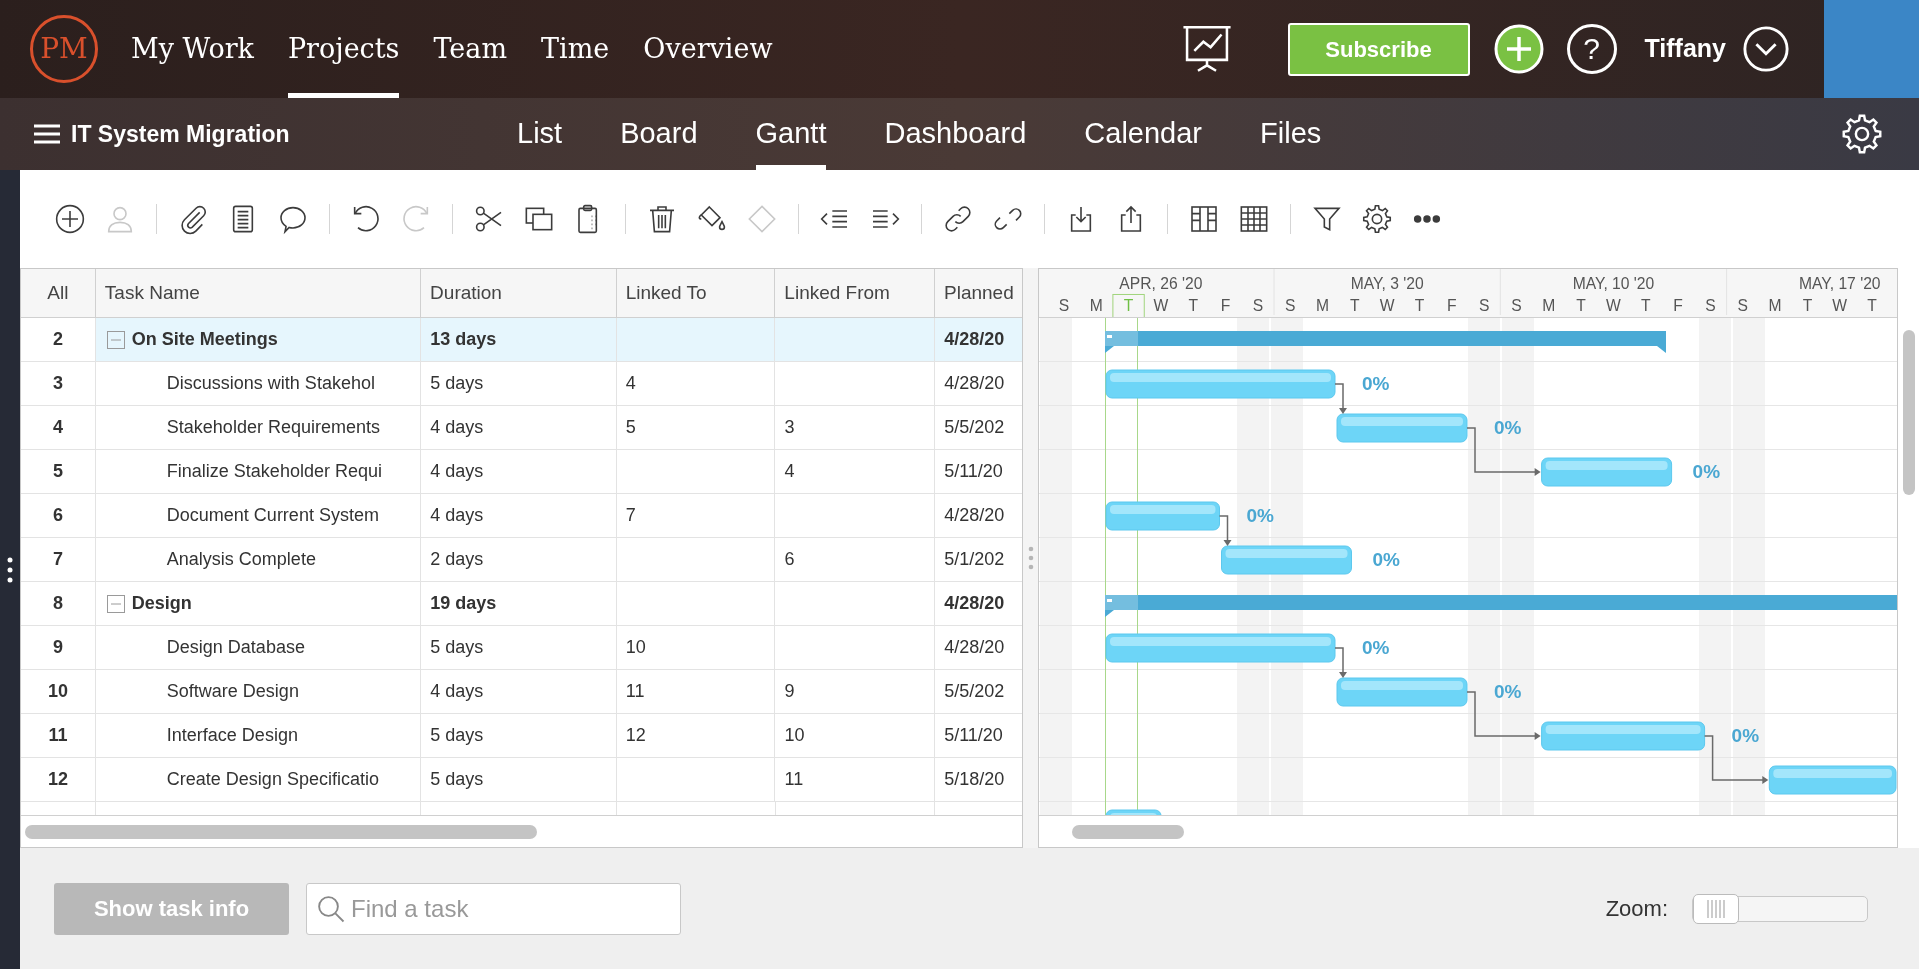  What do you see at coordinates (272, 779) in the screenshot?
I see `task-name: Create Design Specificatio` at bounding box center [272, 779].